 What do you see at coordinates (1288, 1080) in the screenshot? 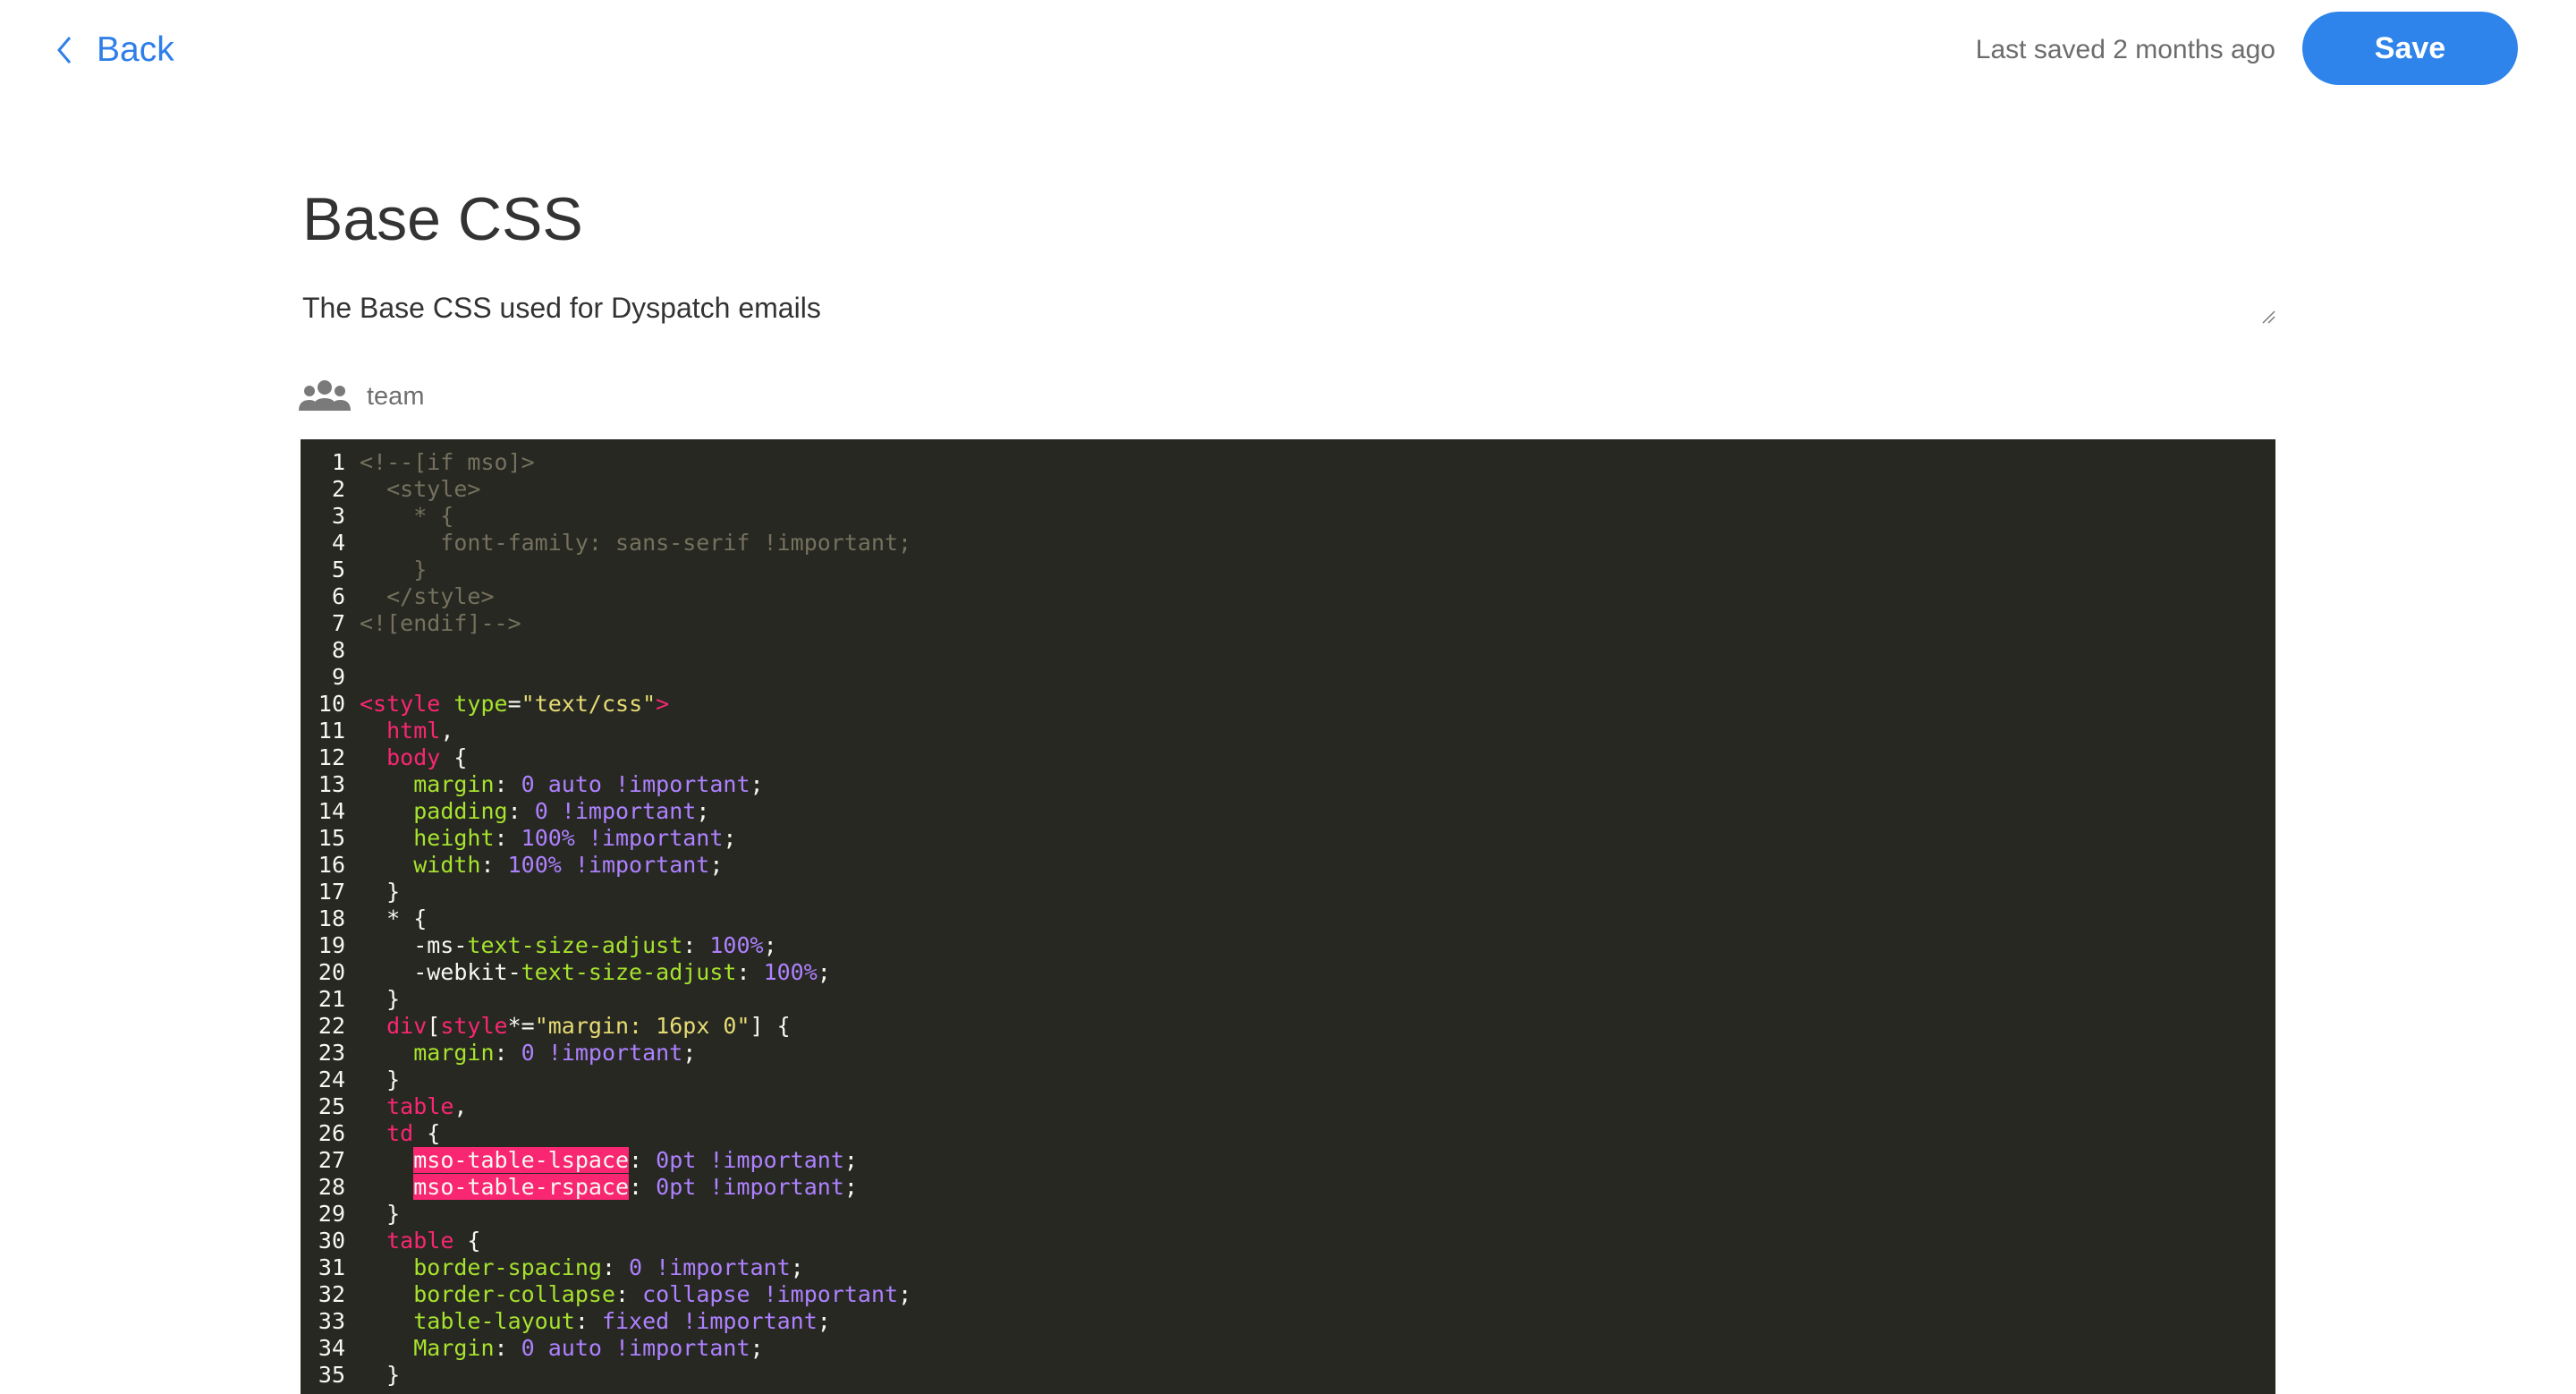
I see `code-line: 24 }` at bounding box center [1288, 1080].